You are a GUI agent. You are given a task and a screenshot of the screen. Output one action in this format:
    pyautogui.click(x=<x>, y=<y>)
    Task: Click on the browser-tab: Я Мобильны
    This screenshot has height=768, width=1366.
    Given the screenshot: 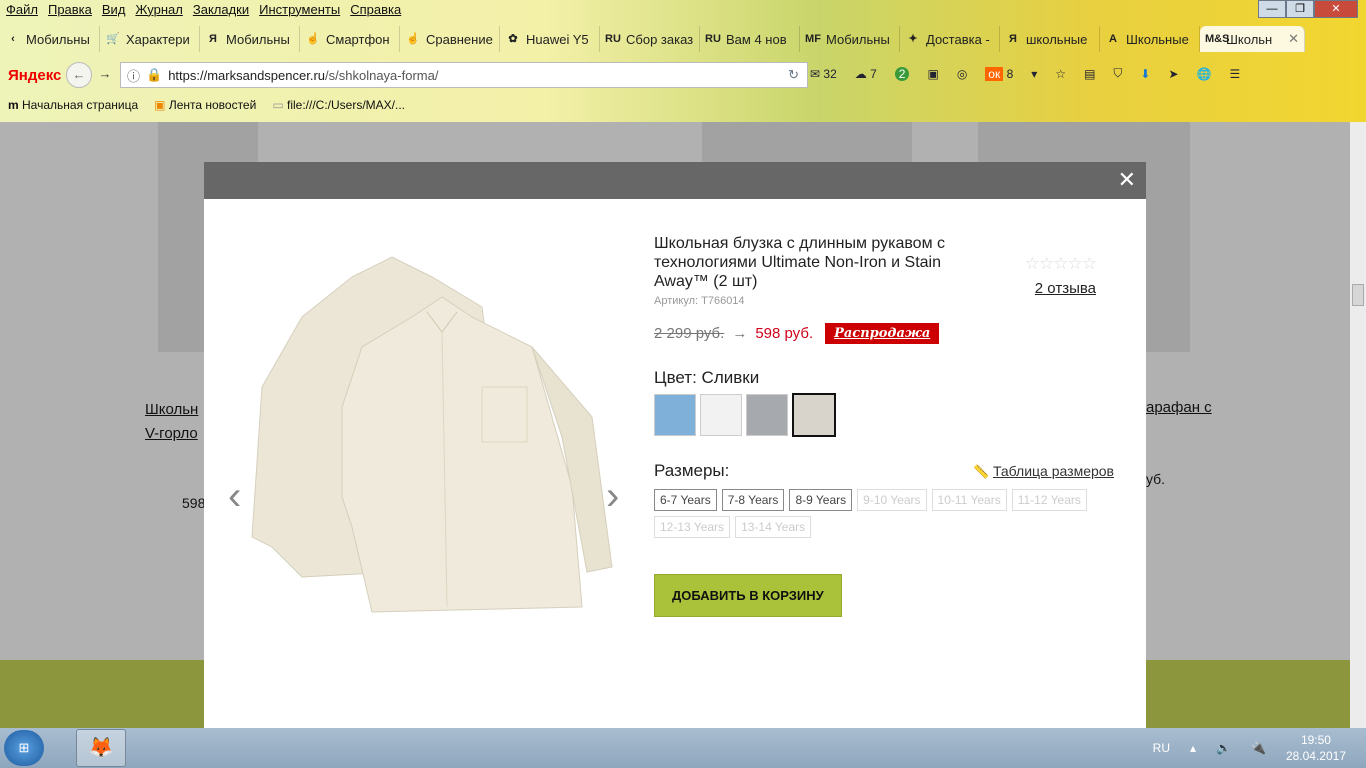 What is the action you would take?
    pyautogui.click(x=250, y=39)
    